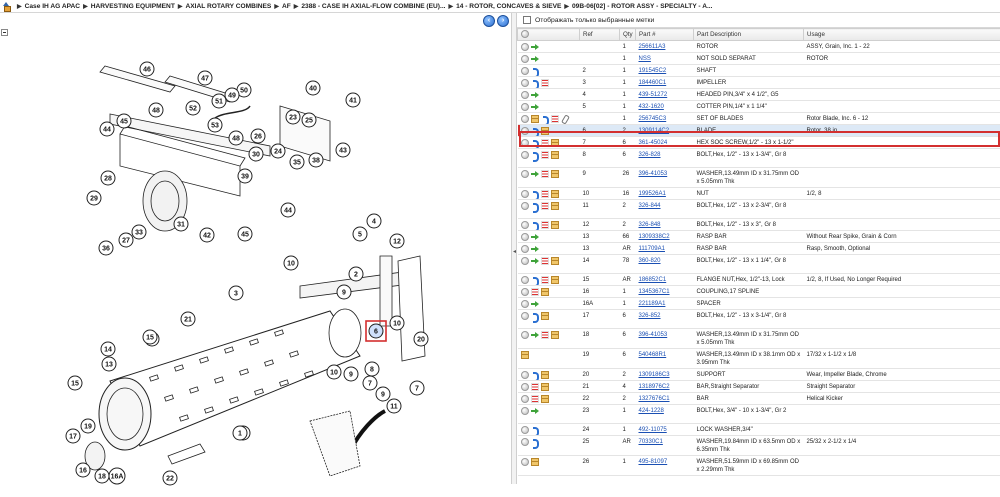  What do you see at coordinates (665, 194) in the screenshot?
I see `cell-part-number: 199526A1` at bounding box center [665, 194].